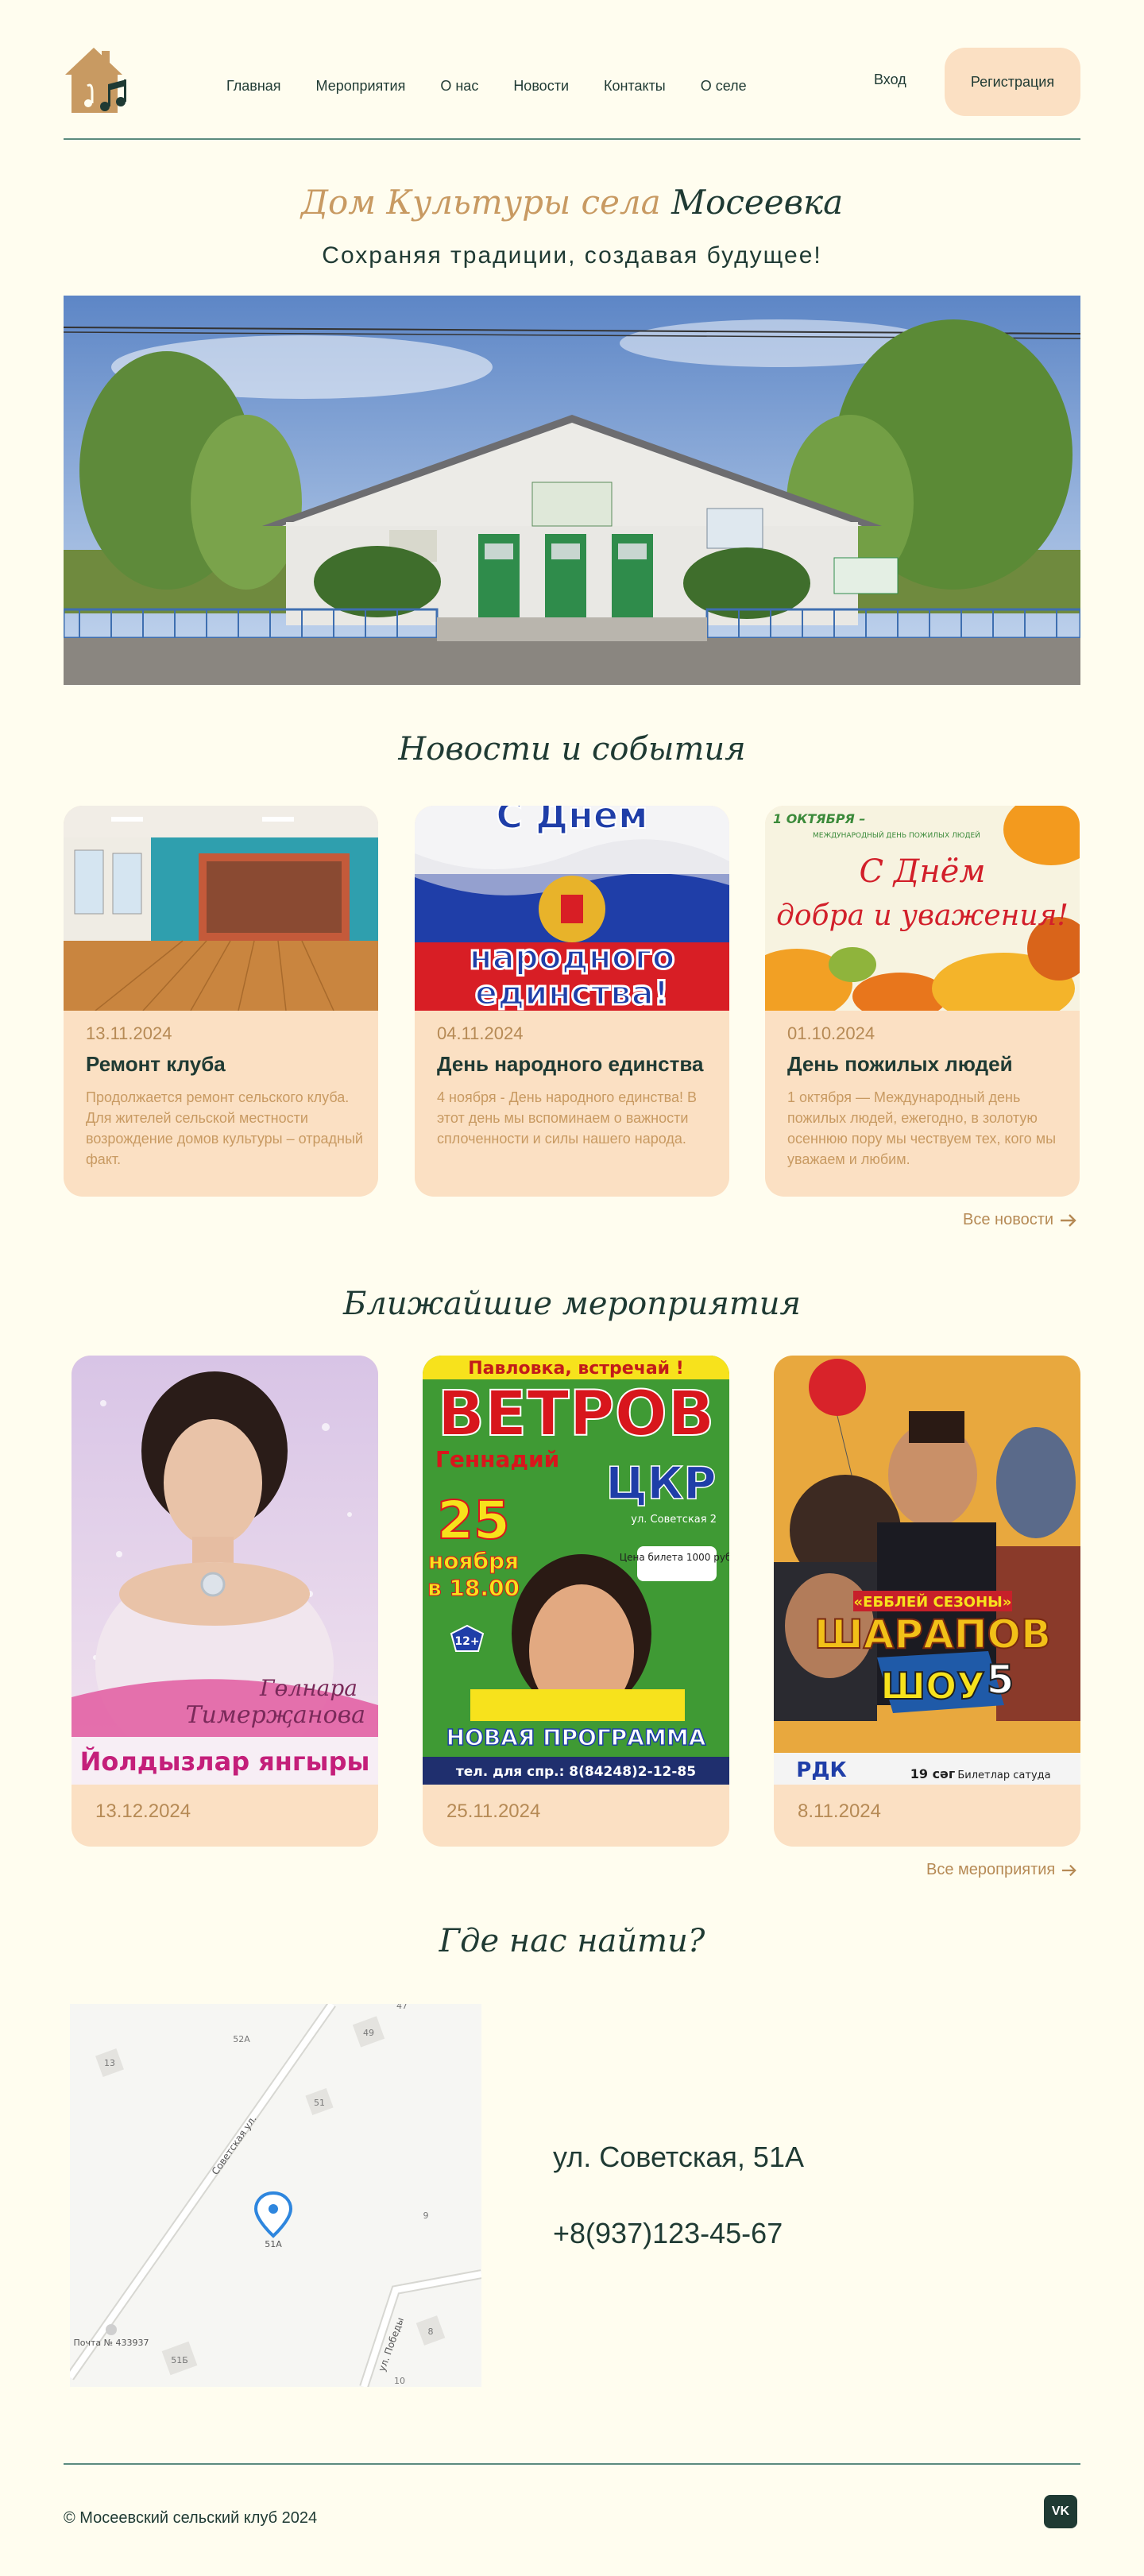  What do you see at coordinates (253, 86) in the screenshot?
I see `nav-home: Главная` at bounding box center [253, 86].